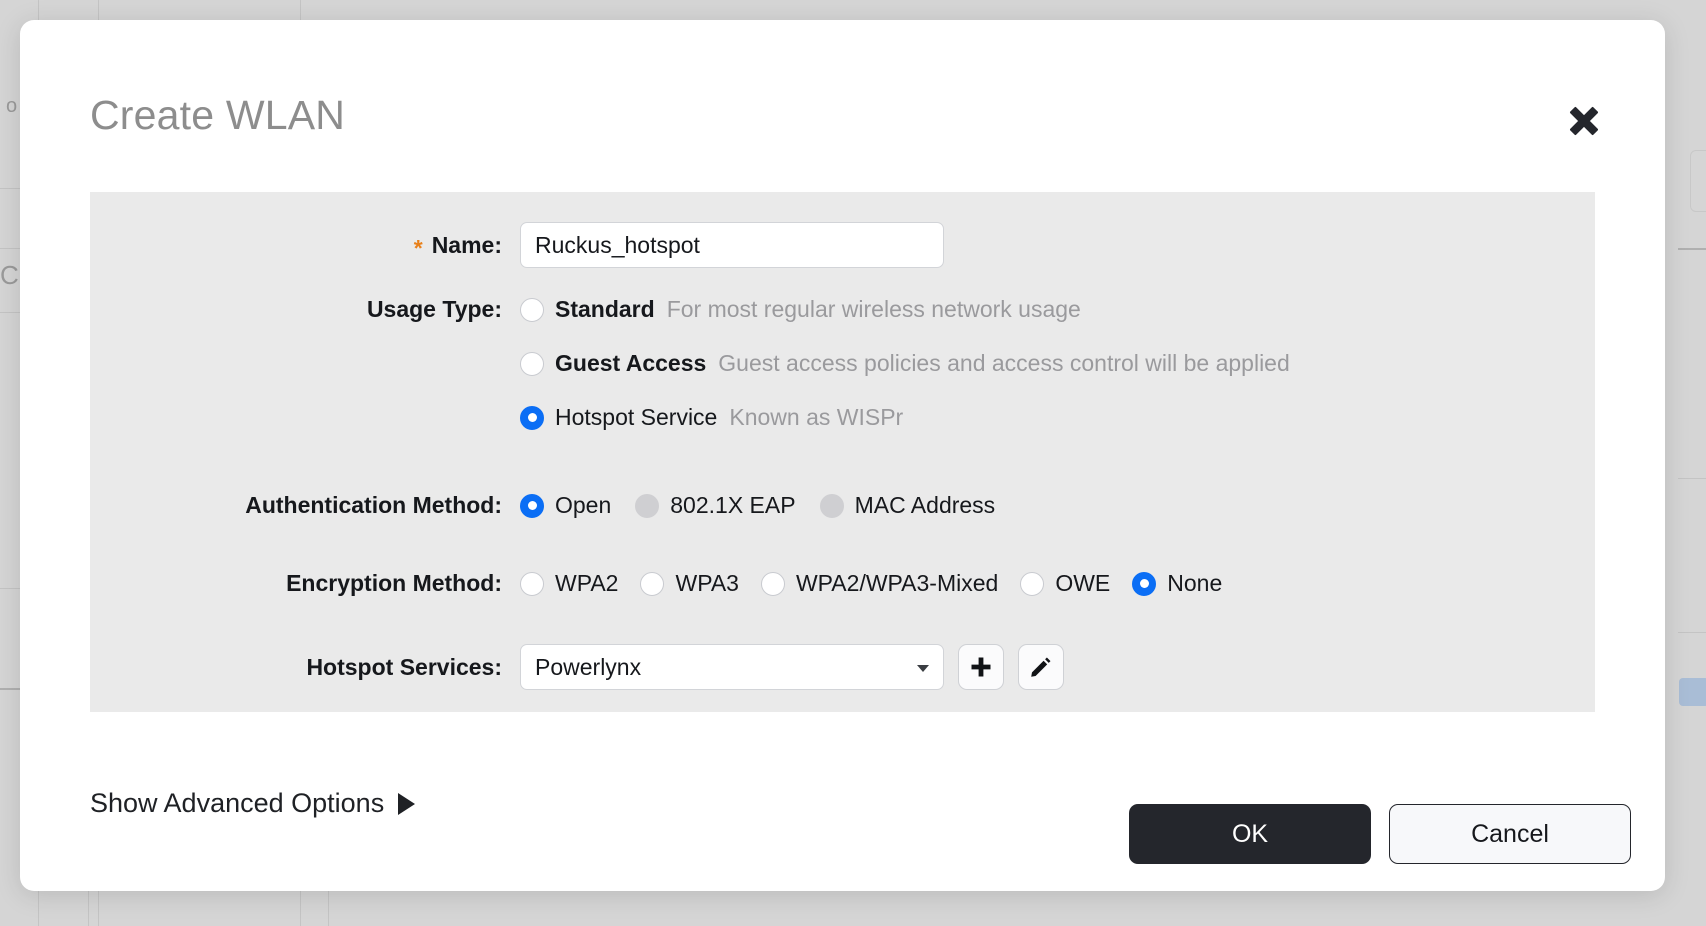 The width and height of the screenshot is (1706, 926). Describe the element at coordinates (1692, 692) in the screenshot. I see `backdrop-chip` at that location.